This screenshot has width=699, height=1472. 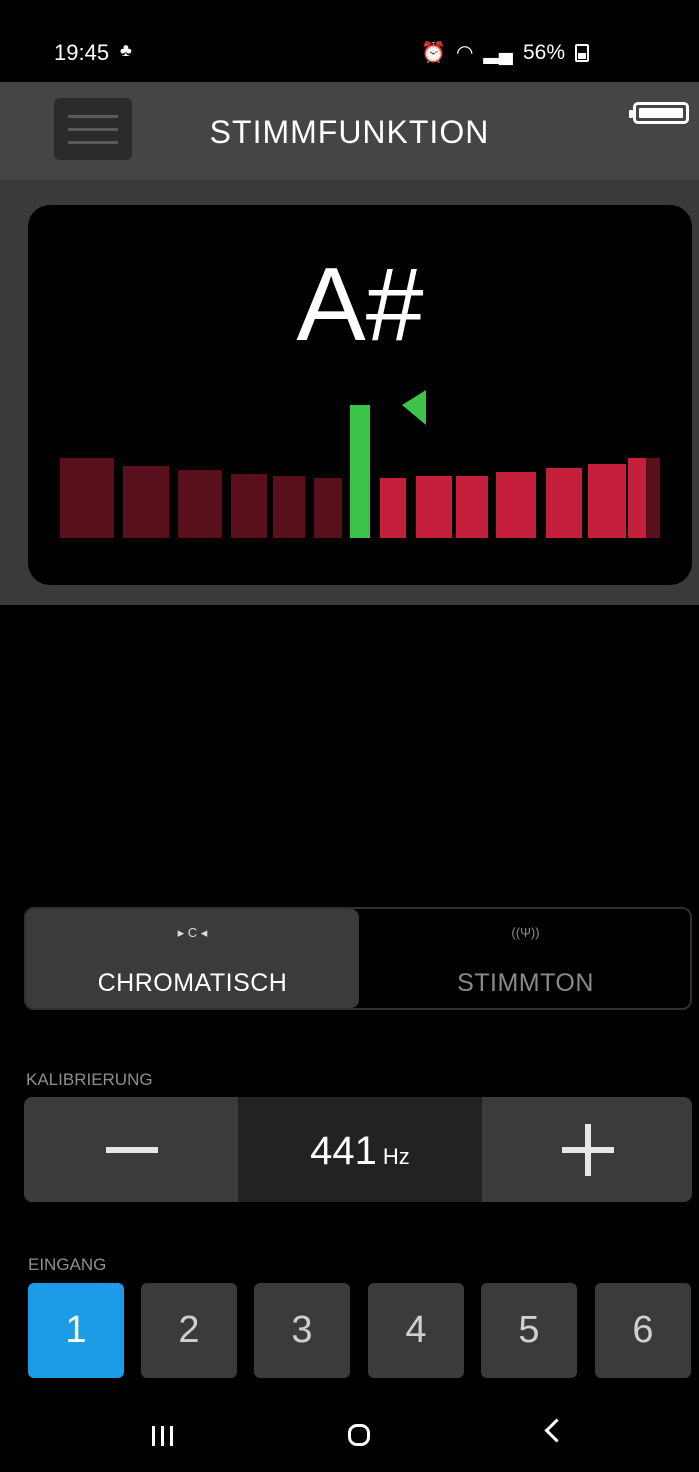 I want to click on calibration-unit: Hz, so click(x=396, y=1156).